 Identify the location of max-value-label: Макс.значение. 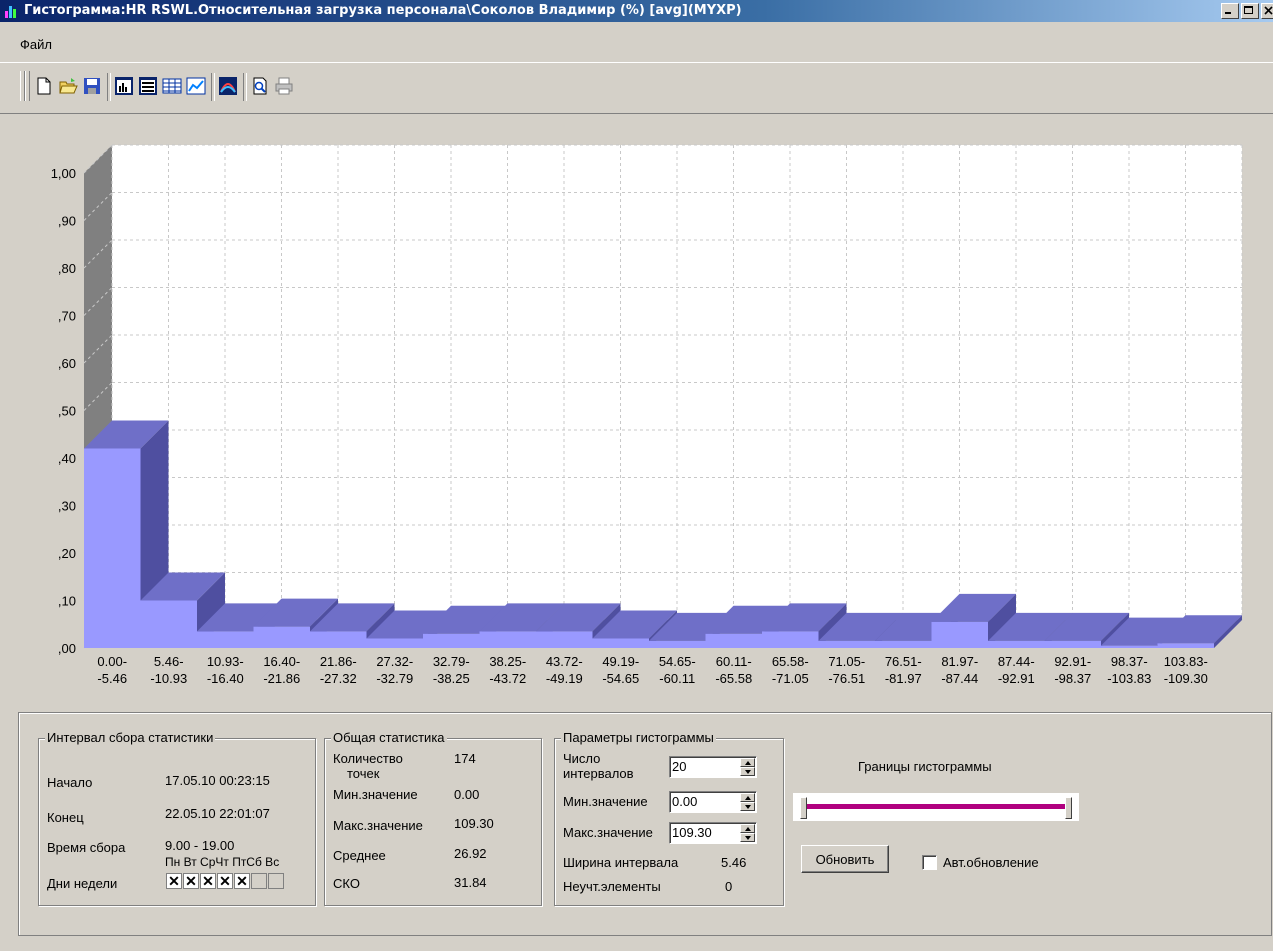
(378, 825).